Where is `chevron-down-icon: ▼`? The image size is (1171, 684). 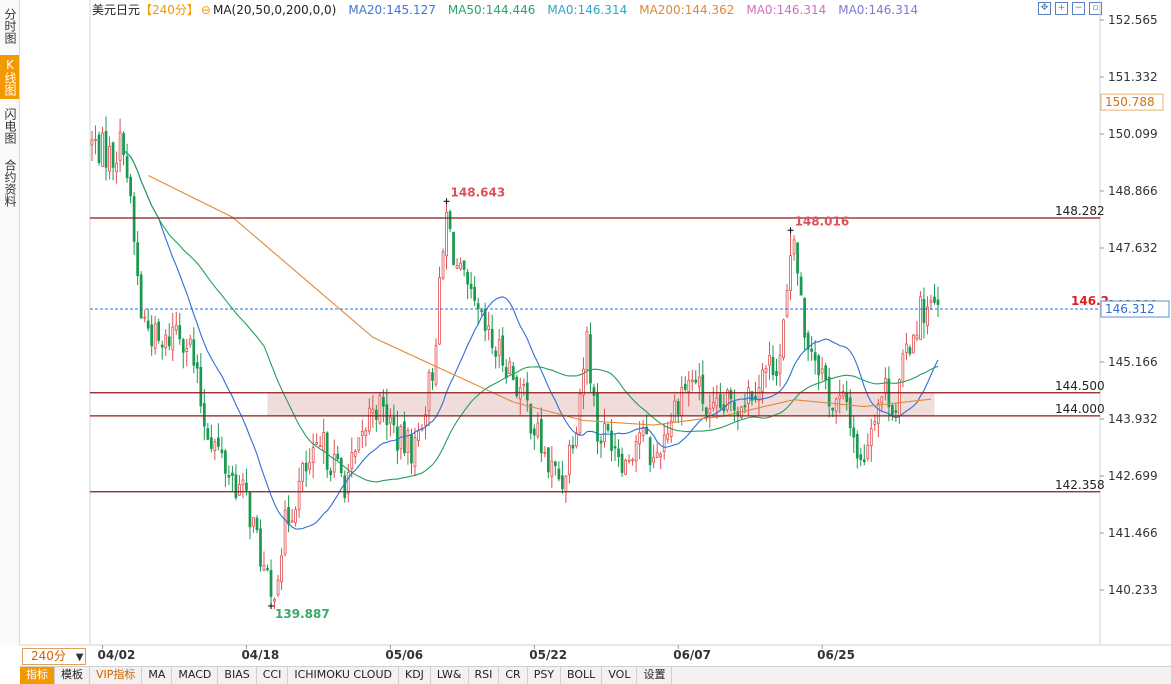 chevron-down-icon: ▼ is located at coordinates (79, 657).